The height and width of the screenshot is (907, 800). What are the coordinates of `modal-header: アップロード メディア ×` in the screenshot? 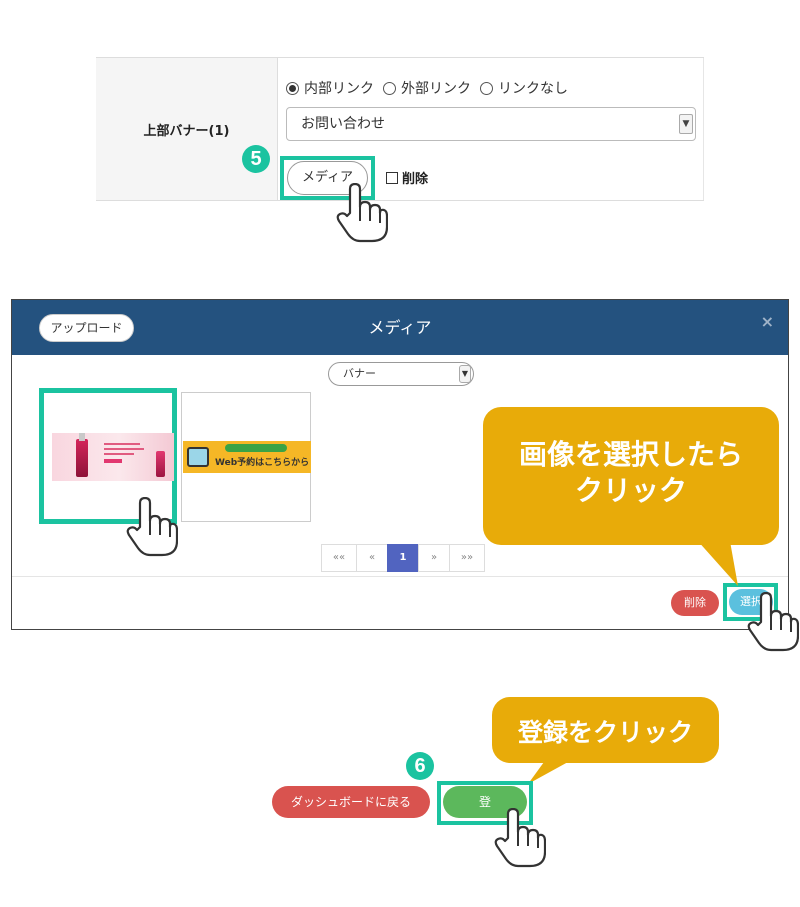 It's located at (400, 327).